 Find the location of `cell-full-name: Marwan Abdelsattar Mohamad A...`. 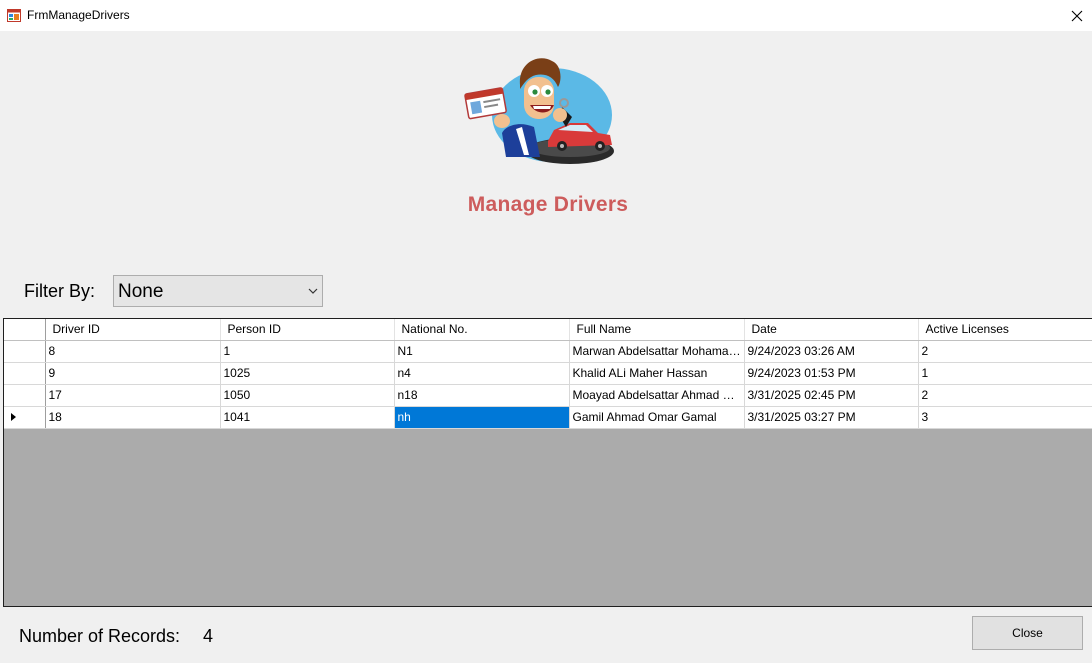

cell-full-name: Marwan Abdelsattar Mohamad A... is located at coordinates (657, 351).